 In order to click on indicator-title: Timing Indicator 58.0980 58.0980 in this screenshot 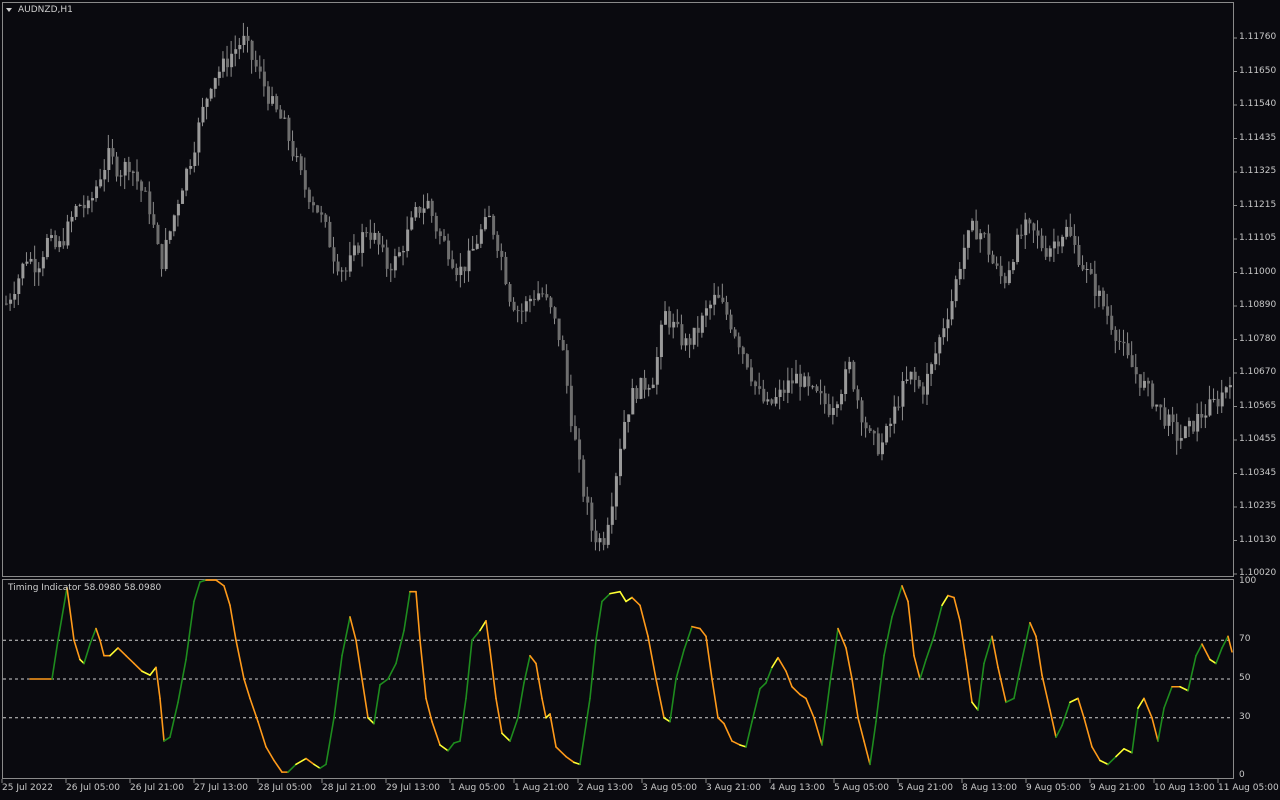, I will do `click(85, 588)`.